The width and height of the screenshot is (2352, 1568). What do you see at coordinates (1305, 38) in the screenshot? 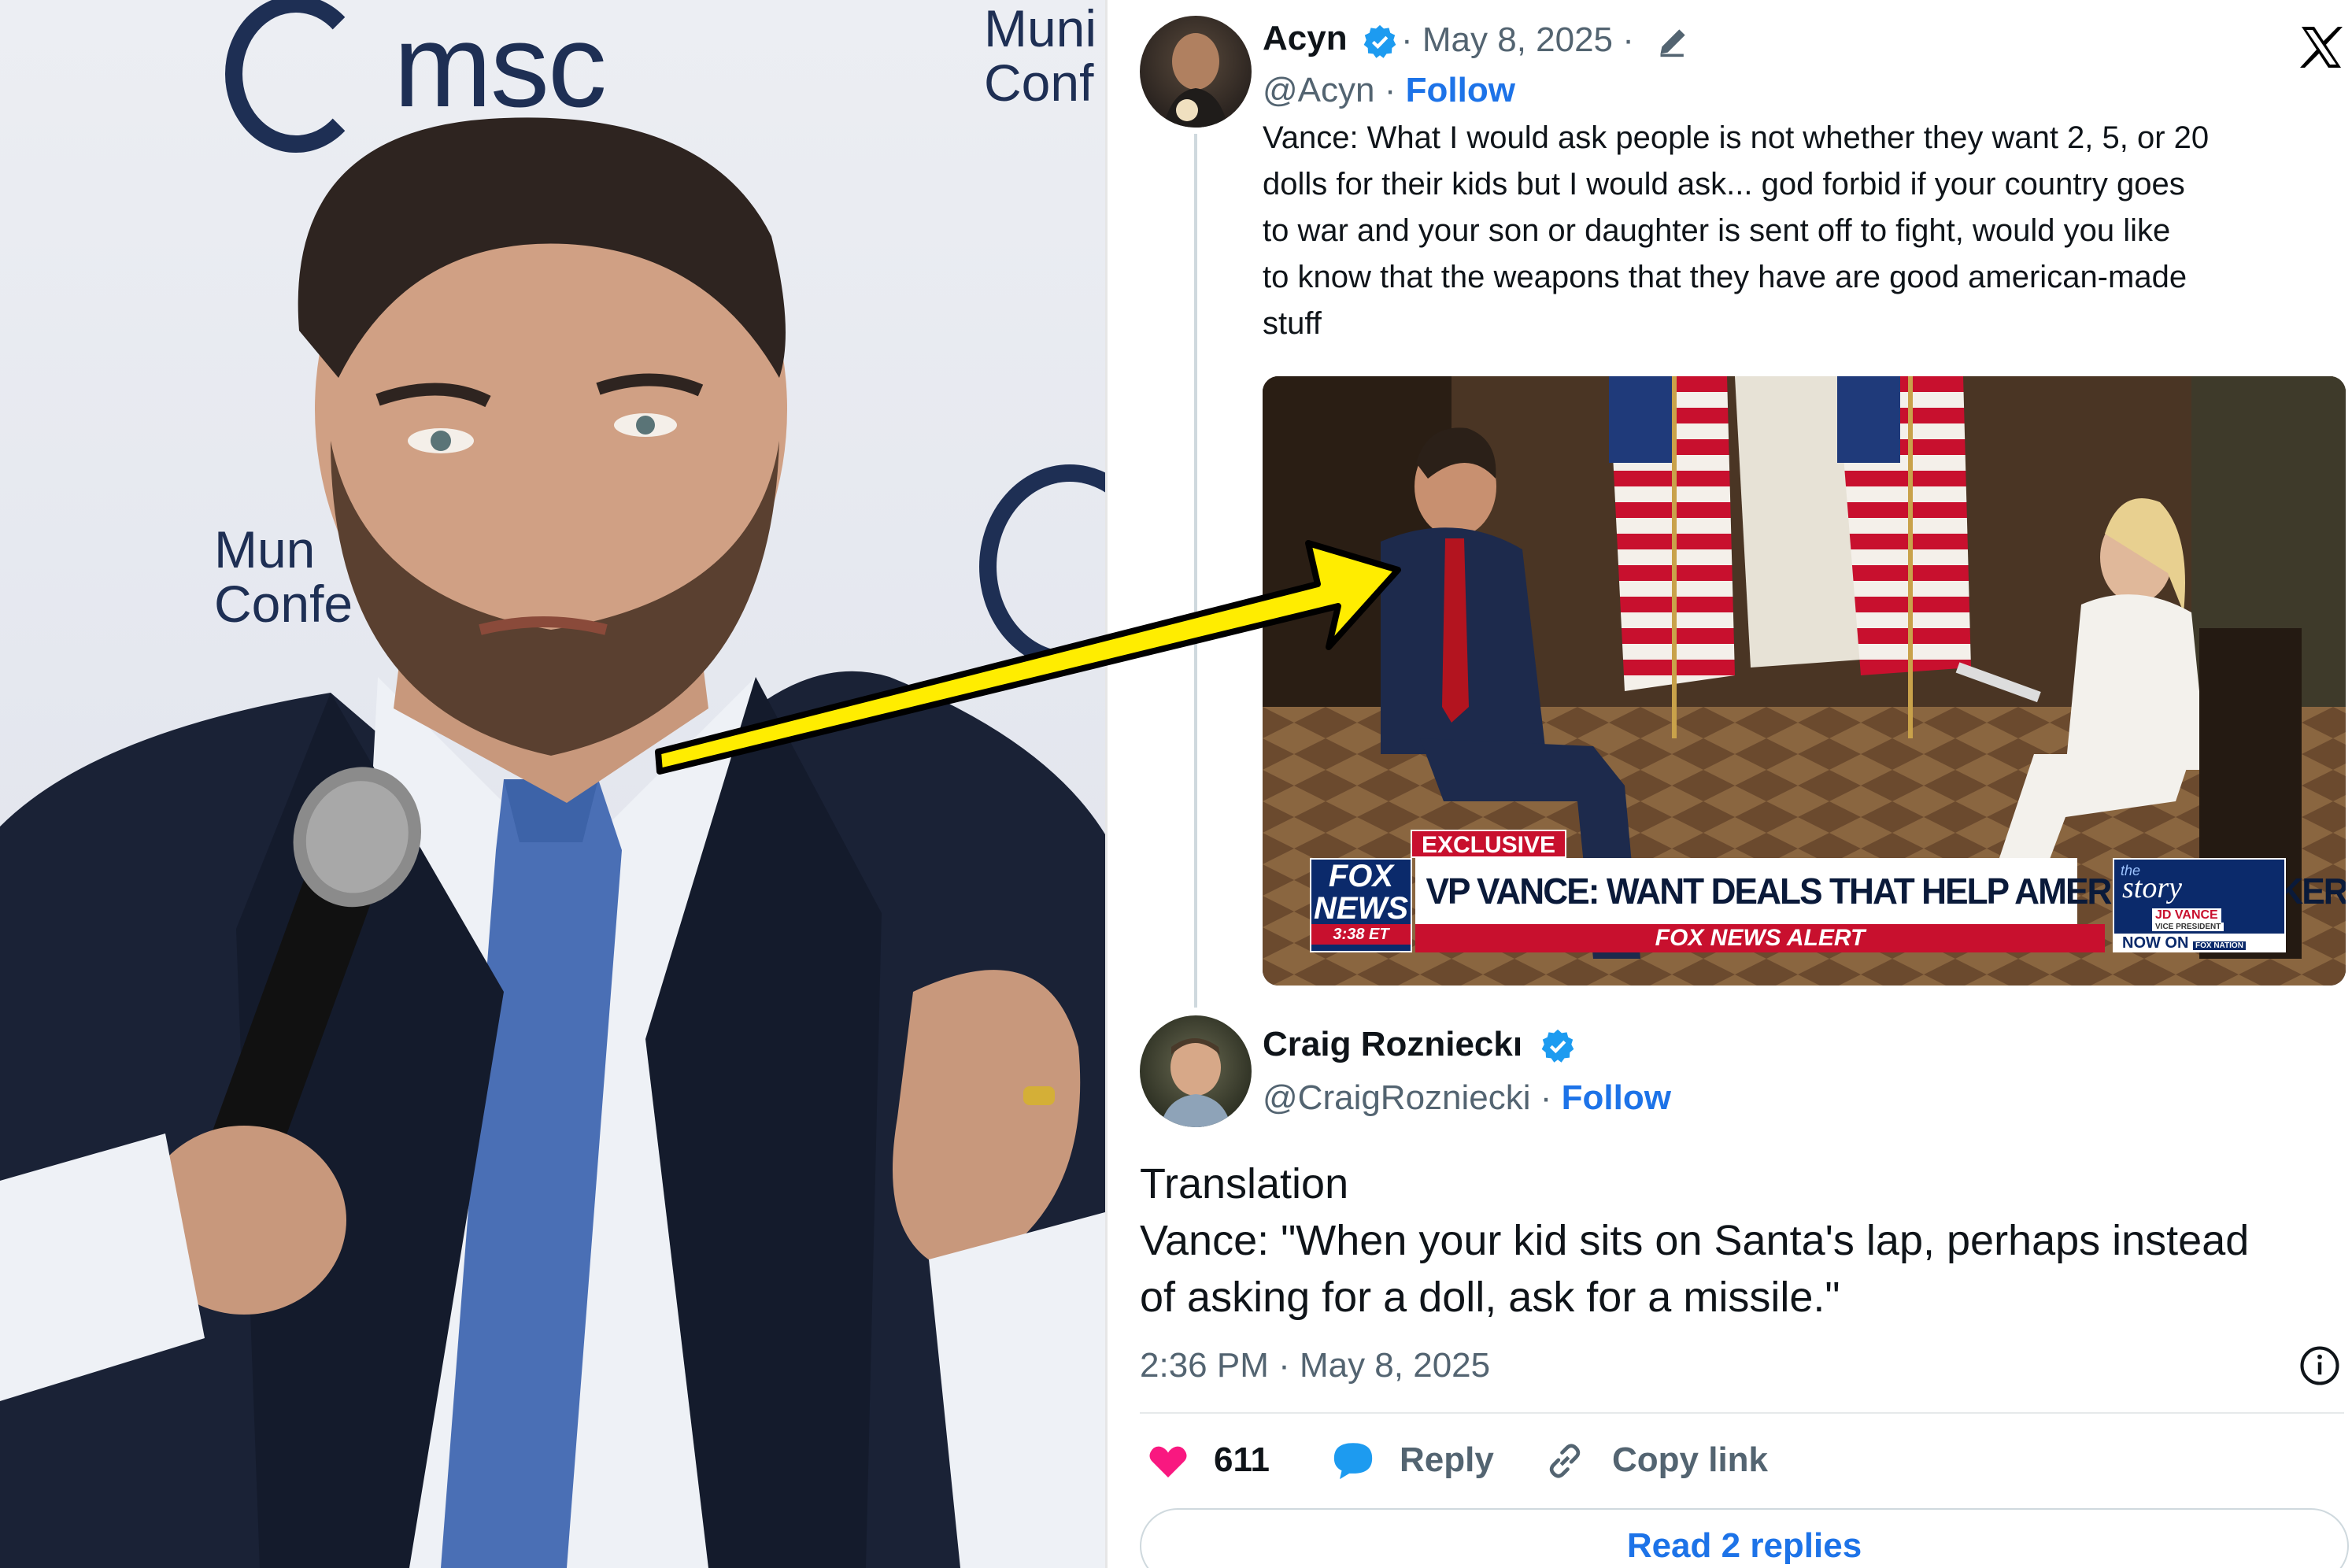
I see `tweet1-author-name: Acyn` at bounding box center [1305, 38].